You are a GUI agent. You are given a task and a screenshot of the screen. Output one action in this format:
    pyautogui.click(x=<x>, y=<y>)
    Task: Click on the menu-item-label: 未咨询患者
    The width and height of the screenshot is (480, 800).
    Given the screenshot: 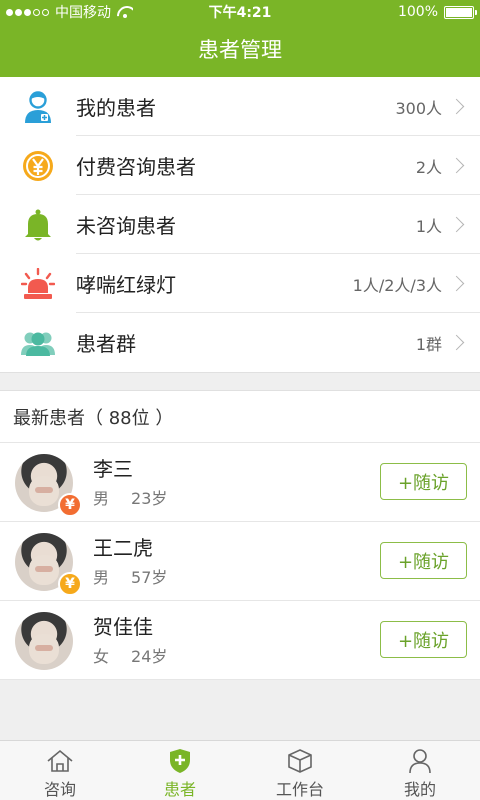 What is the action you would take?
    pyautogui.click(x=278, y=224)
    